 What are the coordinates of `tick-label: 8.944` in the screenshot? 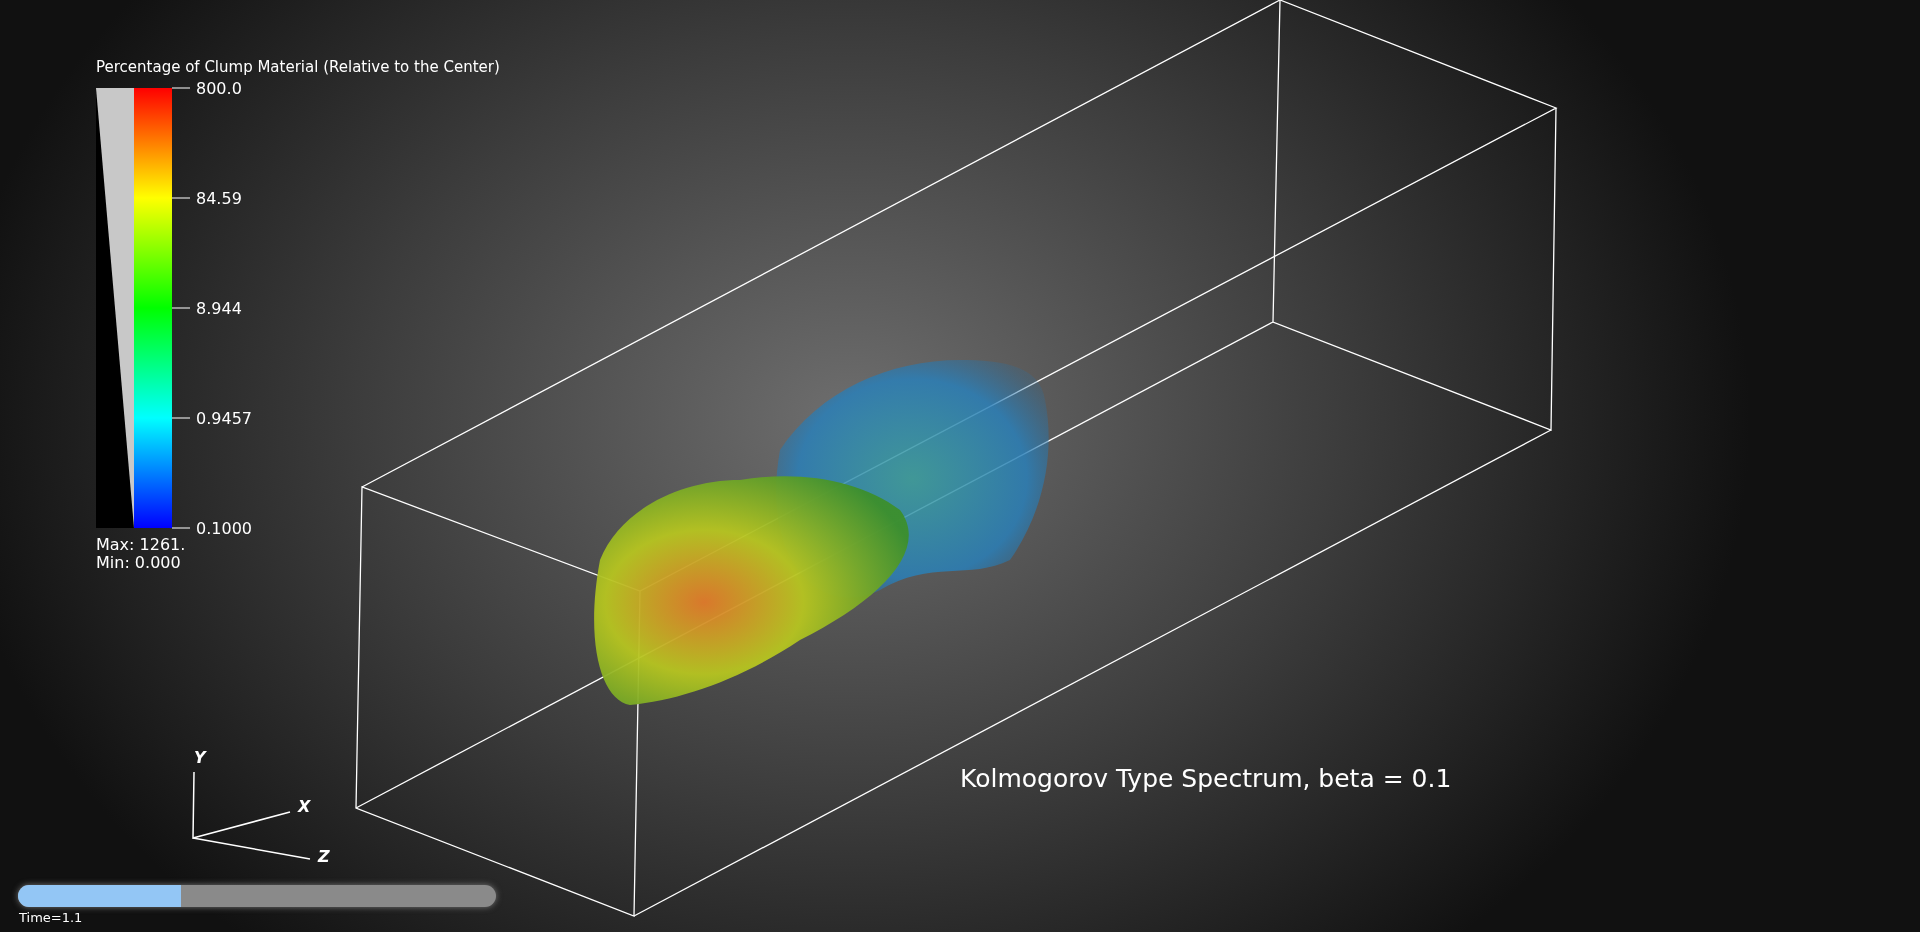 It's located at (219, 308).